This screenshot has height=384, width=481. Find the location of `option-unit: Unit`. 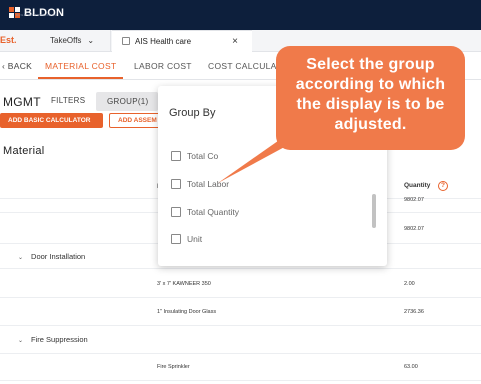

option-unit: Unit is located at coordinates (186, 239).